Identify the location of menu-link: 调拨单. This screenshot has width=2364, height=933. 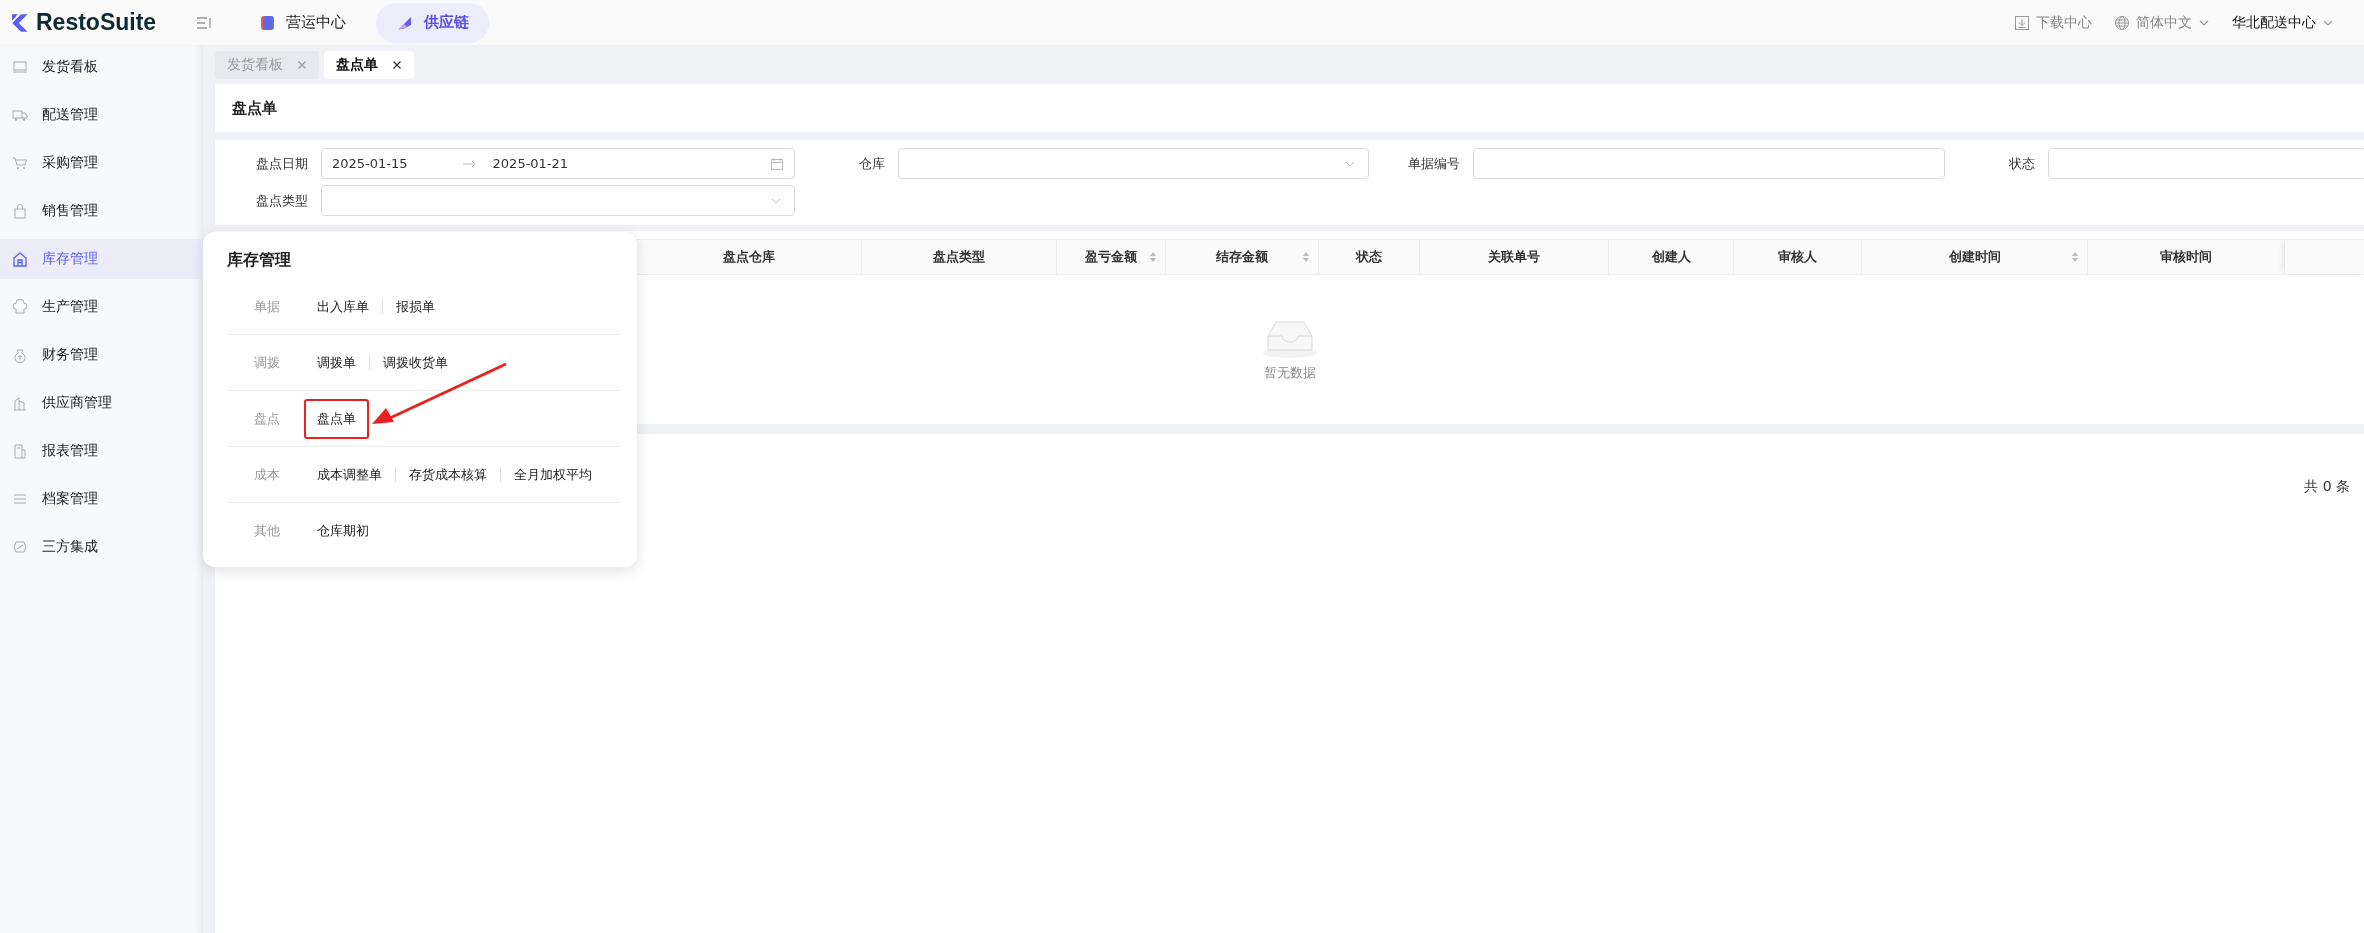
(336, 362).